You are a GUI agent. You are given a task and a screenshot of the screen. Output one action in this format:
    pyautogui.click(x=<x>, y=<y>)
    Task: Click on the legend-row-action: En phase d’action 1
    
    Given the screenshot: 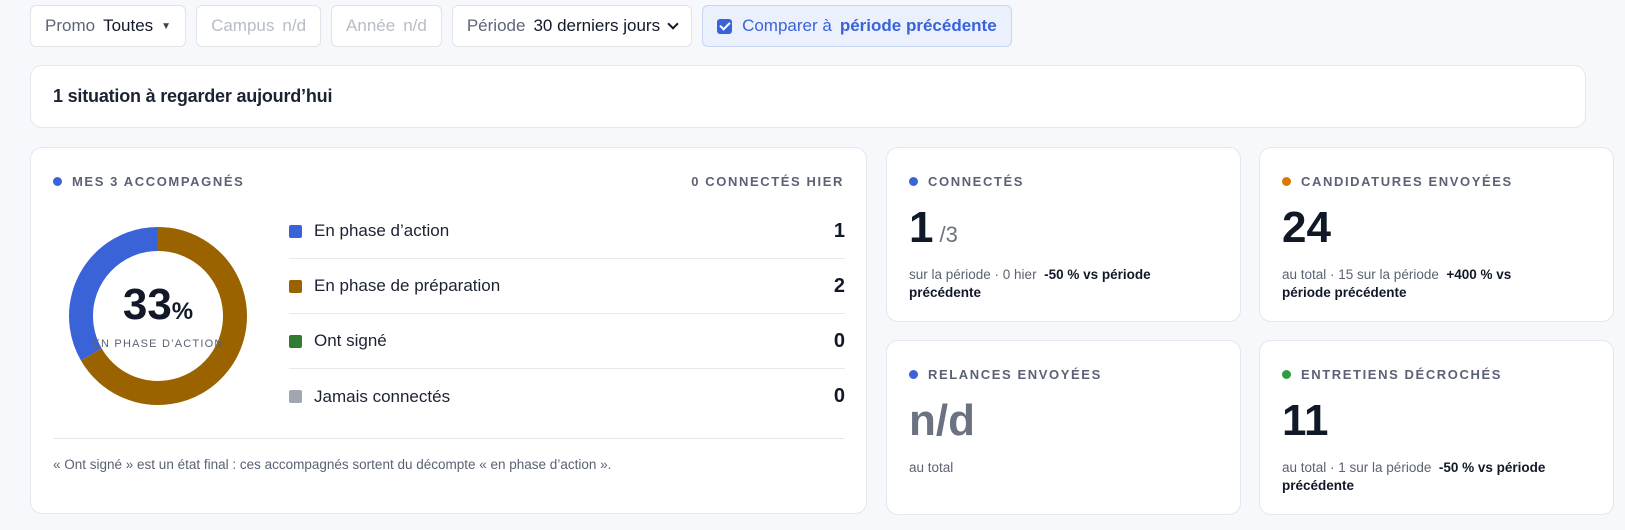 What is the action you would take?
    pyautogui.click(x=567, y=231)
    